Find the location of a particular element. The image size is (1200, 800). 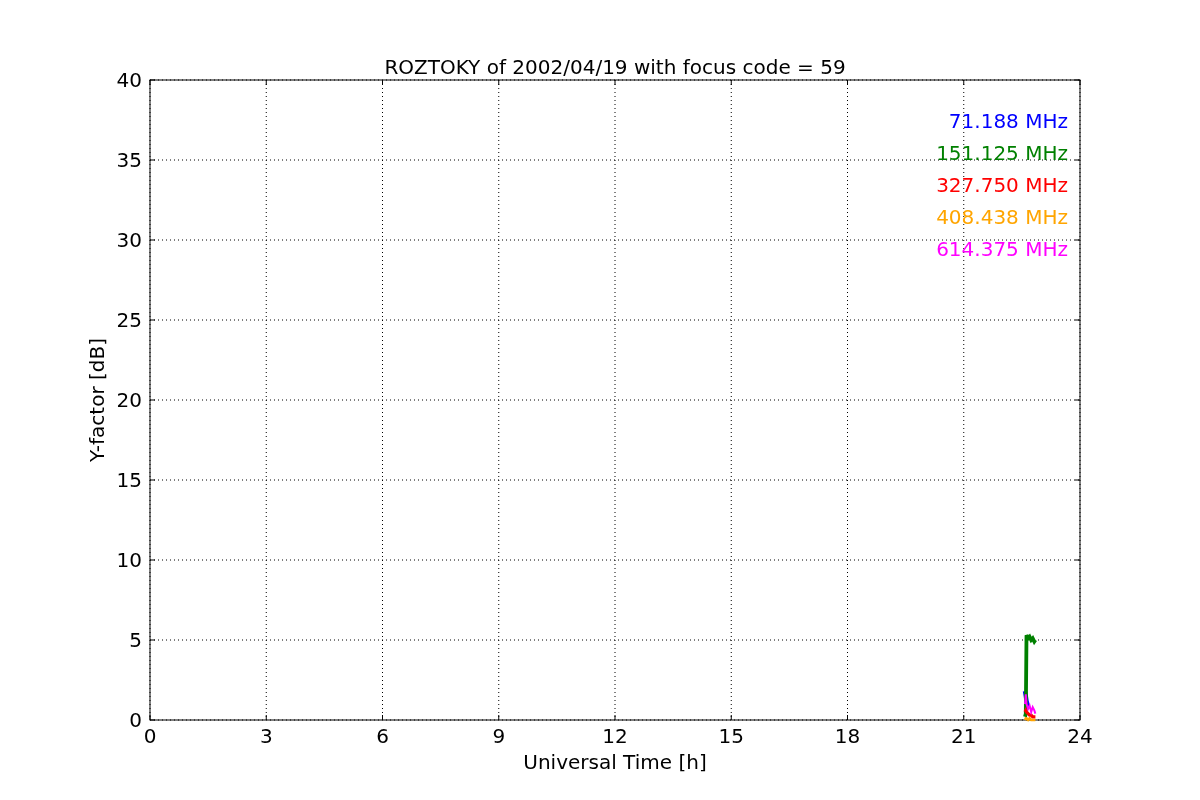

x-axis-label: Universal Time [h] is located at coordinates (615, 762).